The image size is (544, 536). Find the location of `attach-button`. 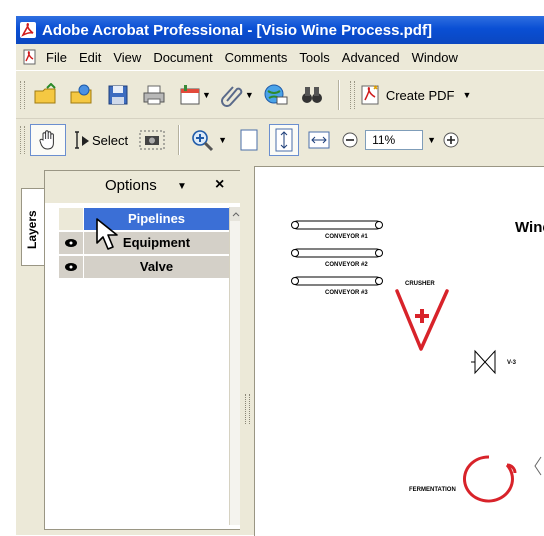

attach-button is located at coordinates (233, 95).